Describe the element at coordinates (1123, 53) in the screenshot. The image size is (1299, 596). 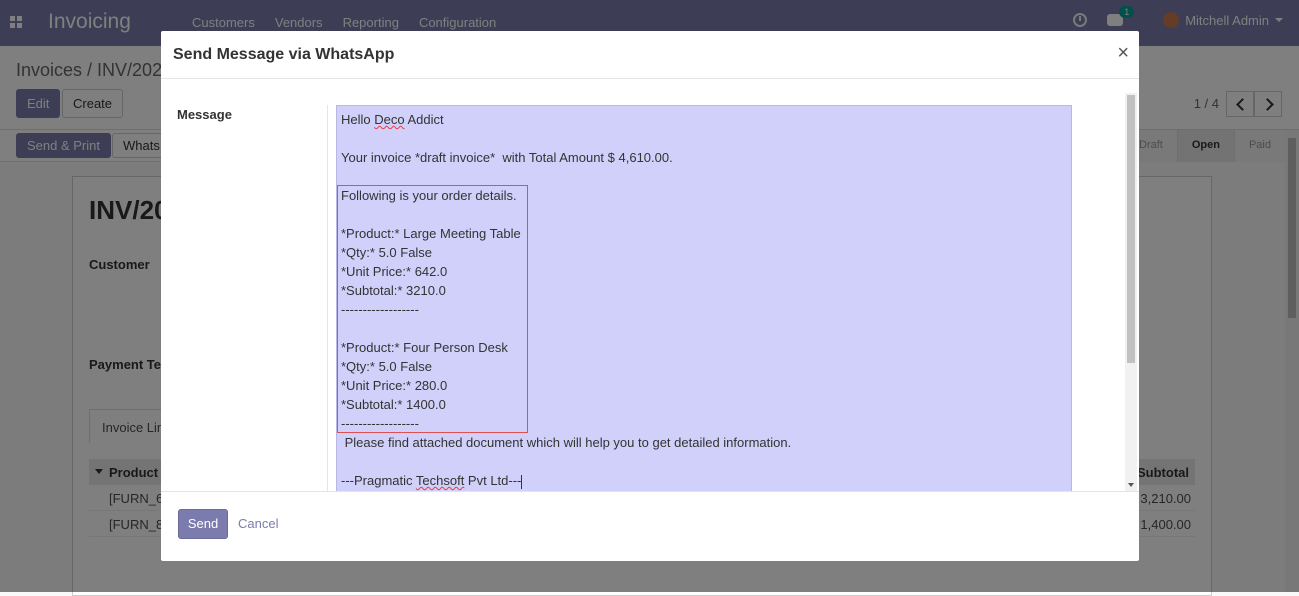
I see `close-icon: ×` at that location.